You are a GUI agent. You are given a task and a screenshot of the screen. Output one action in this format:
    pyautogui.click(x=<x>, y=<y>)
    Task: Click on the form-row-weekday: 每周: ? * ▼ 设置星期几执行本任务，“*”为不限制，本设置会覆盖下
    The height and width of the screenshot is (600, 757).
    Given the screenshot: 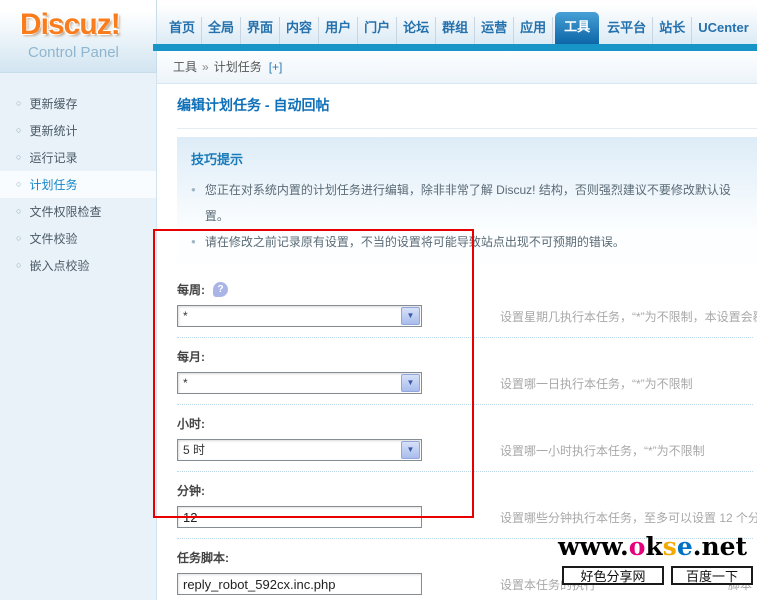 What is the action you would take?
    pyautogui.click(x=467, y=304)
    